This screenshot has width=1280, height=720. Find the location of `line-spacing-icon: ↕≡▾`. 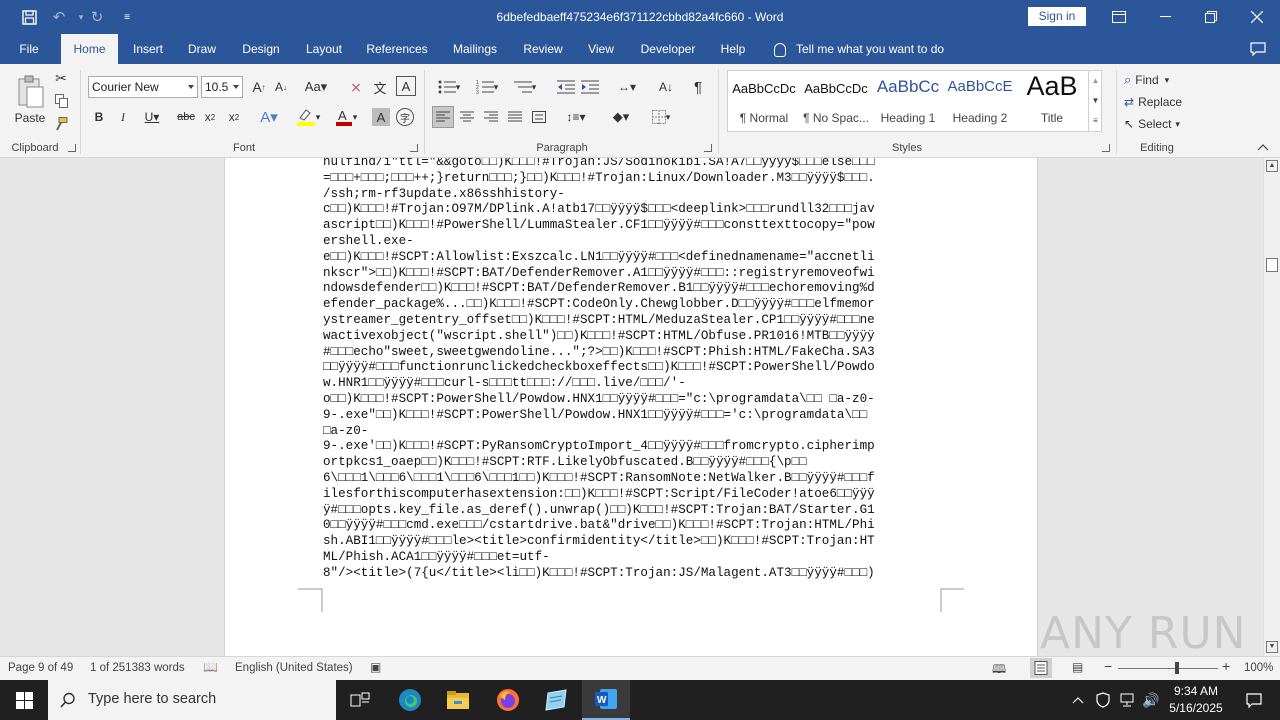

line-spacing-icon: ↕≡▾ is located at coordinates (576, 117).